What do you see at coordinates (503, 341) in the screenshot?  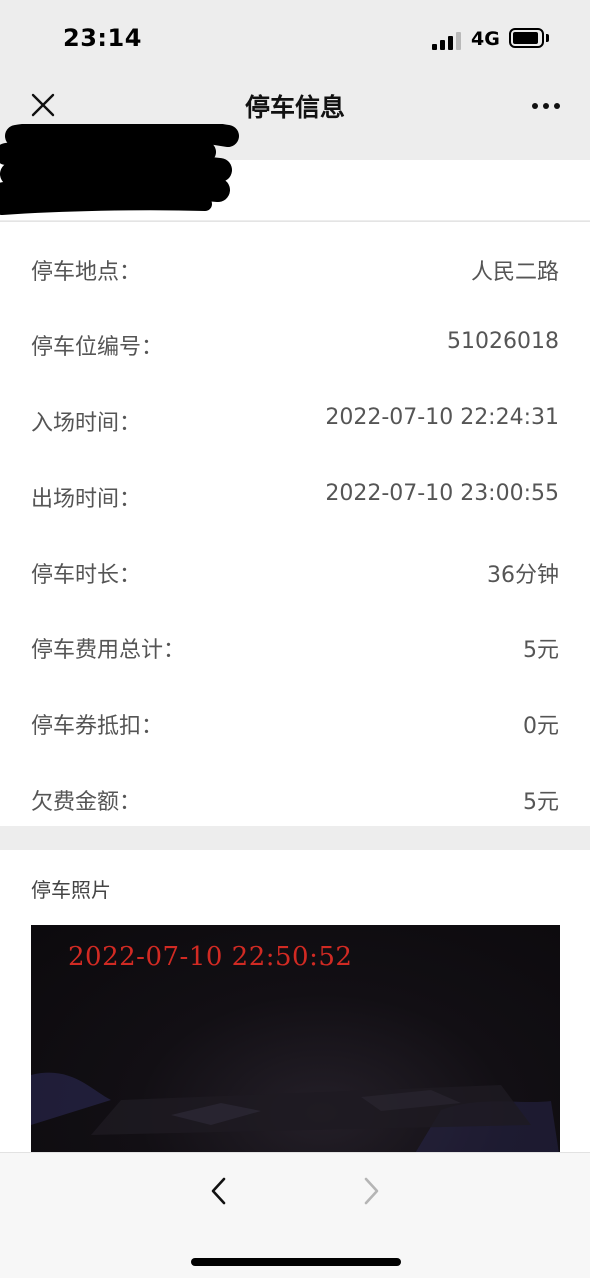 I see `info-value: 51026018` at bounding box center [503, 341].